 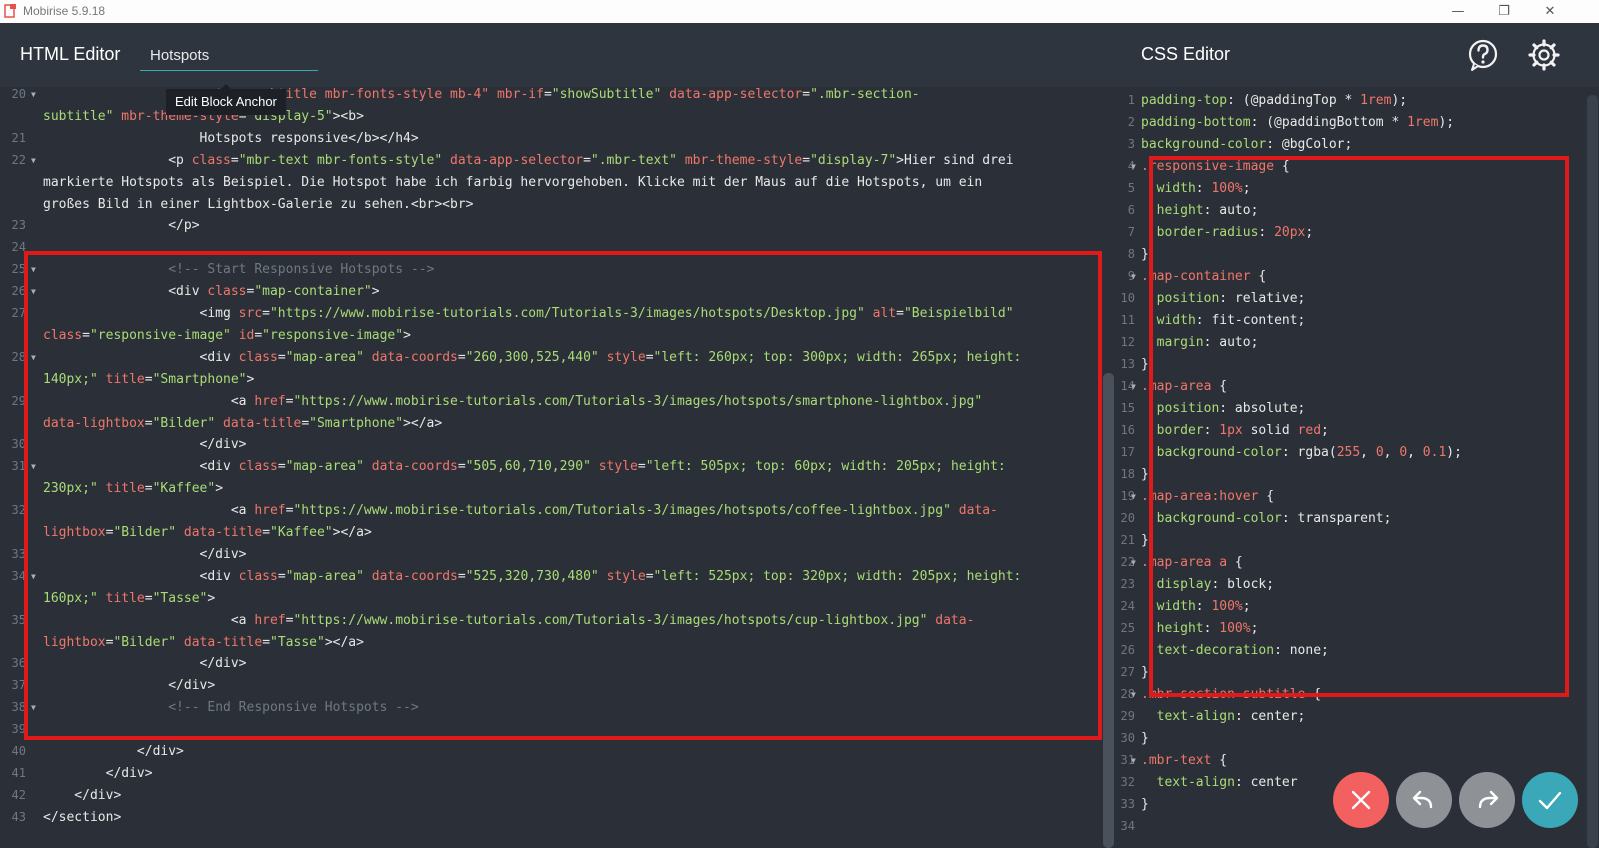 What do you see at coordinates (352, 532) in the screenshot?
I see `code-token: ></a>` at bounding box center [352, 532].